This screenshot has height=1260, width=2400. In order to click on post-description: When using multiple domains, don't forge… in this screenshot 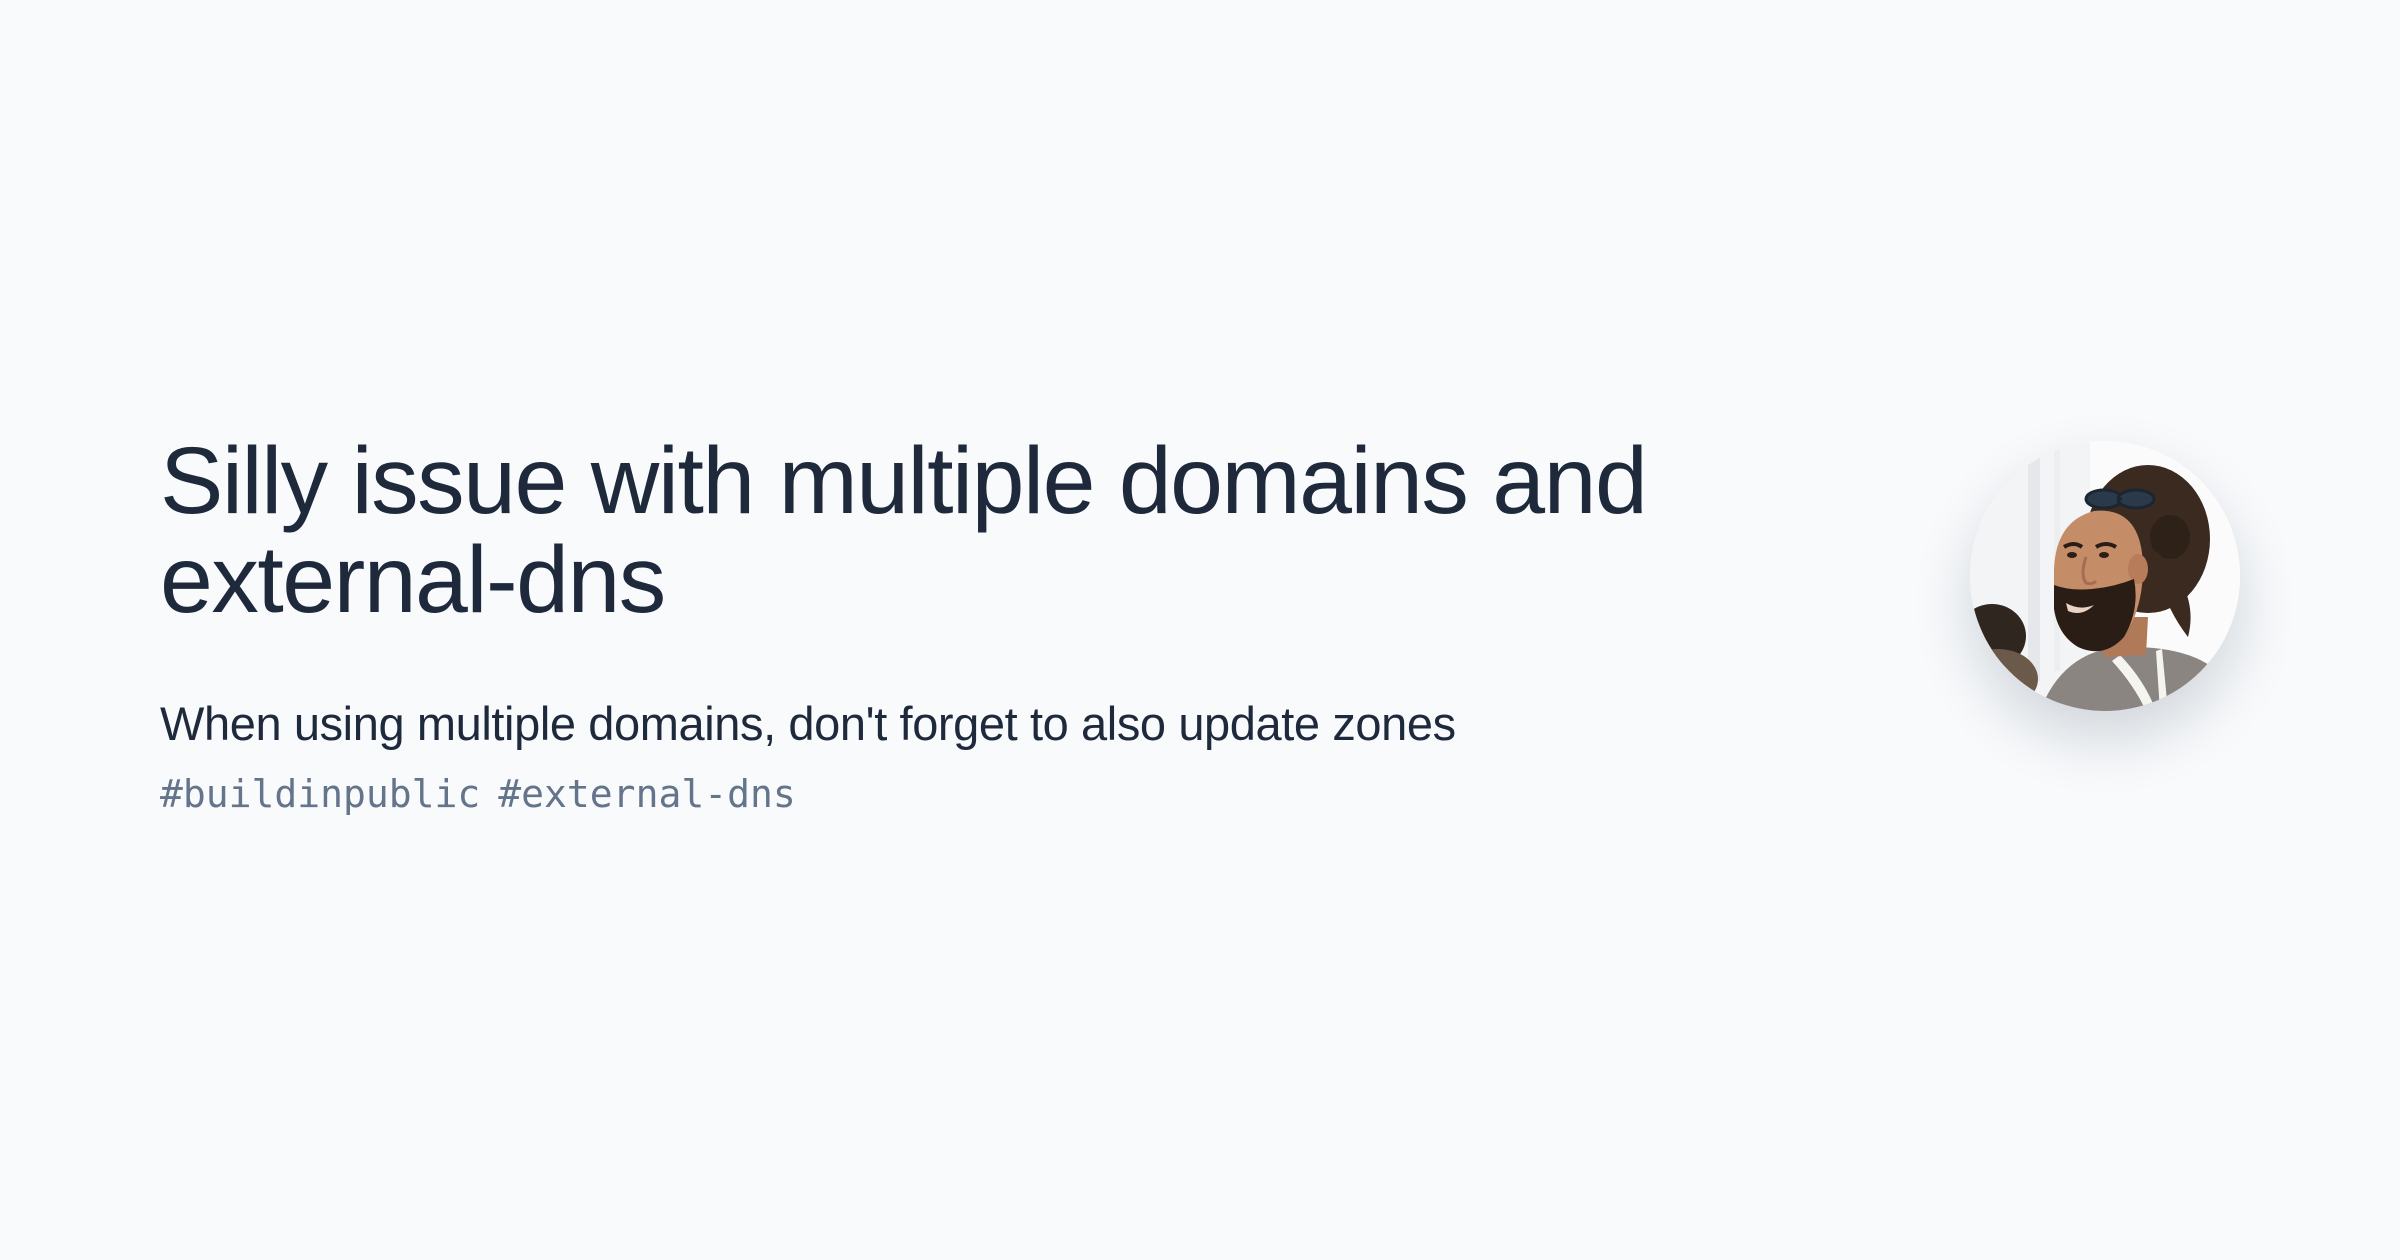, I will do `click(808, 723)`.